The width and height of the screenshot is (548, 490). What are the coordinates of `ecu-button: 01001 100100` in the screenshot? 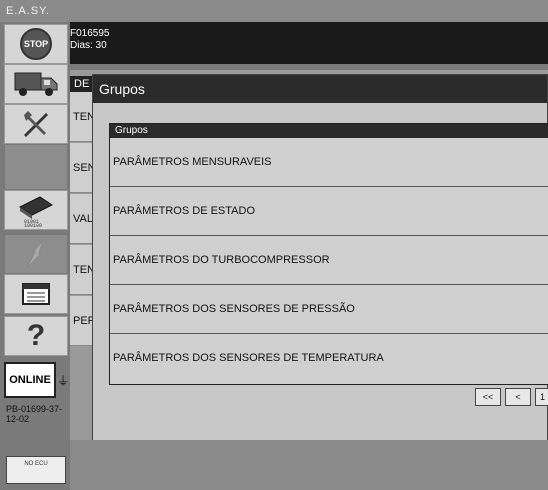 It's located at (36, 210).